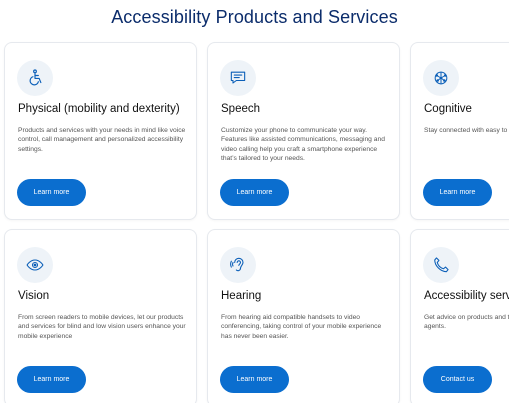  Describe the element at coordinates (99, 109) in the screenshot. I see `card-title: Physical (mobility and dexterity)` at that location.